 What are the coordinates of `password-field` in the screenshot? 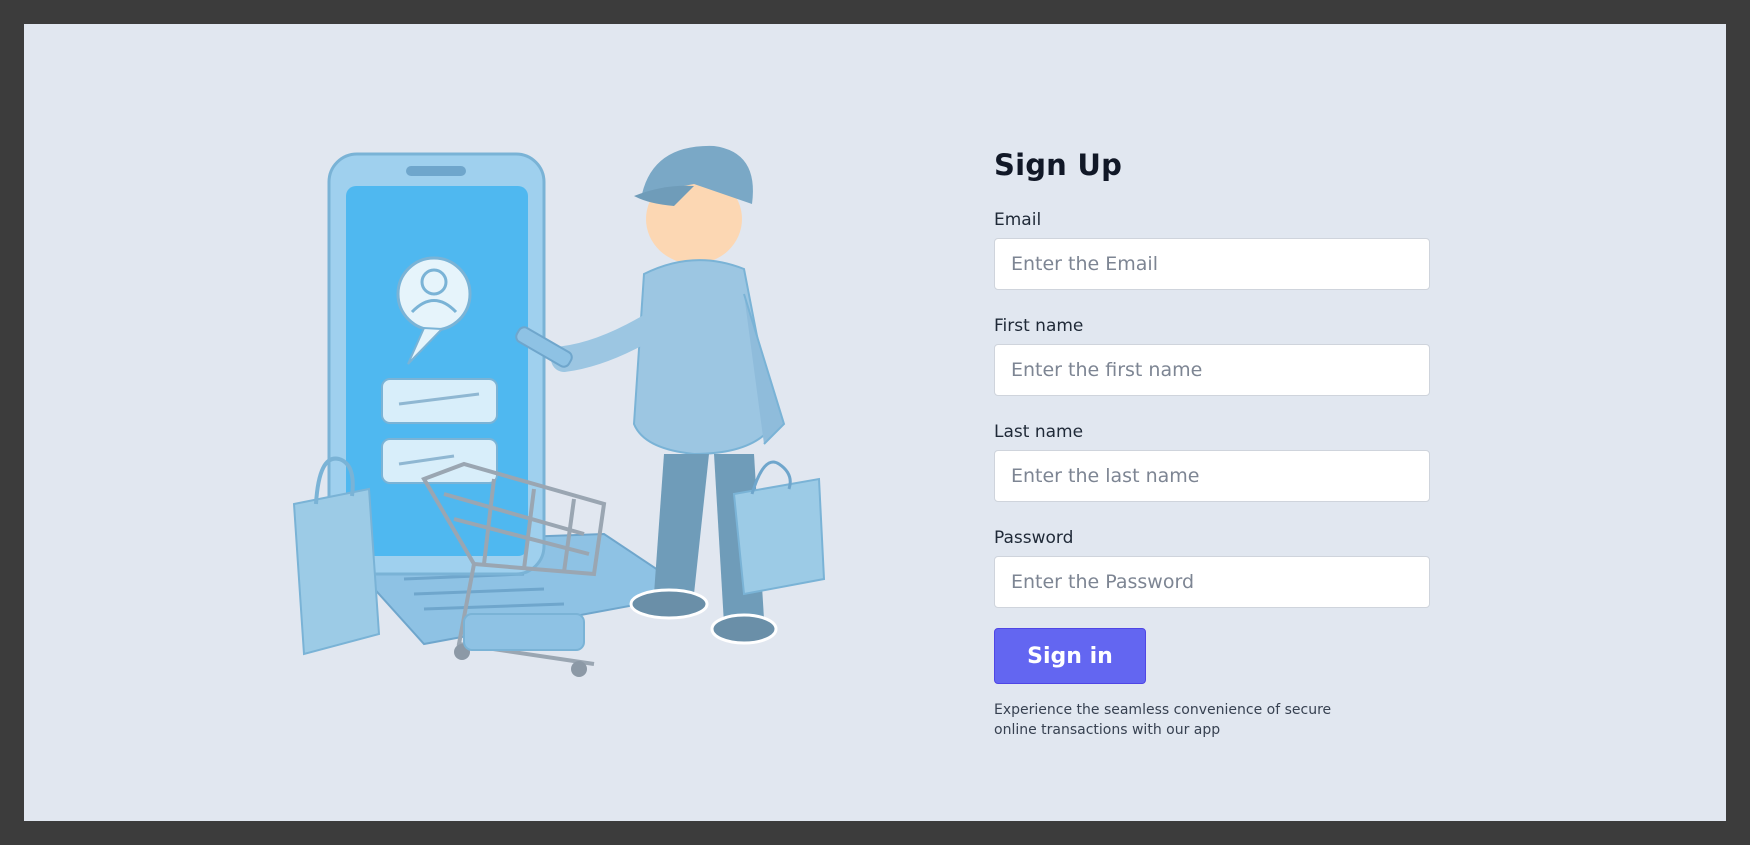 It's located at (1212, 582).